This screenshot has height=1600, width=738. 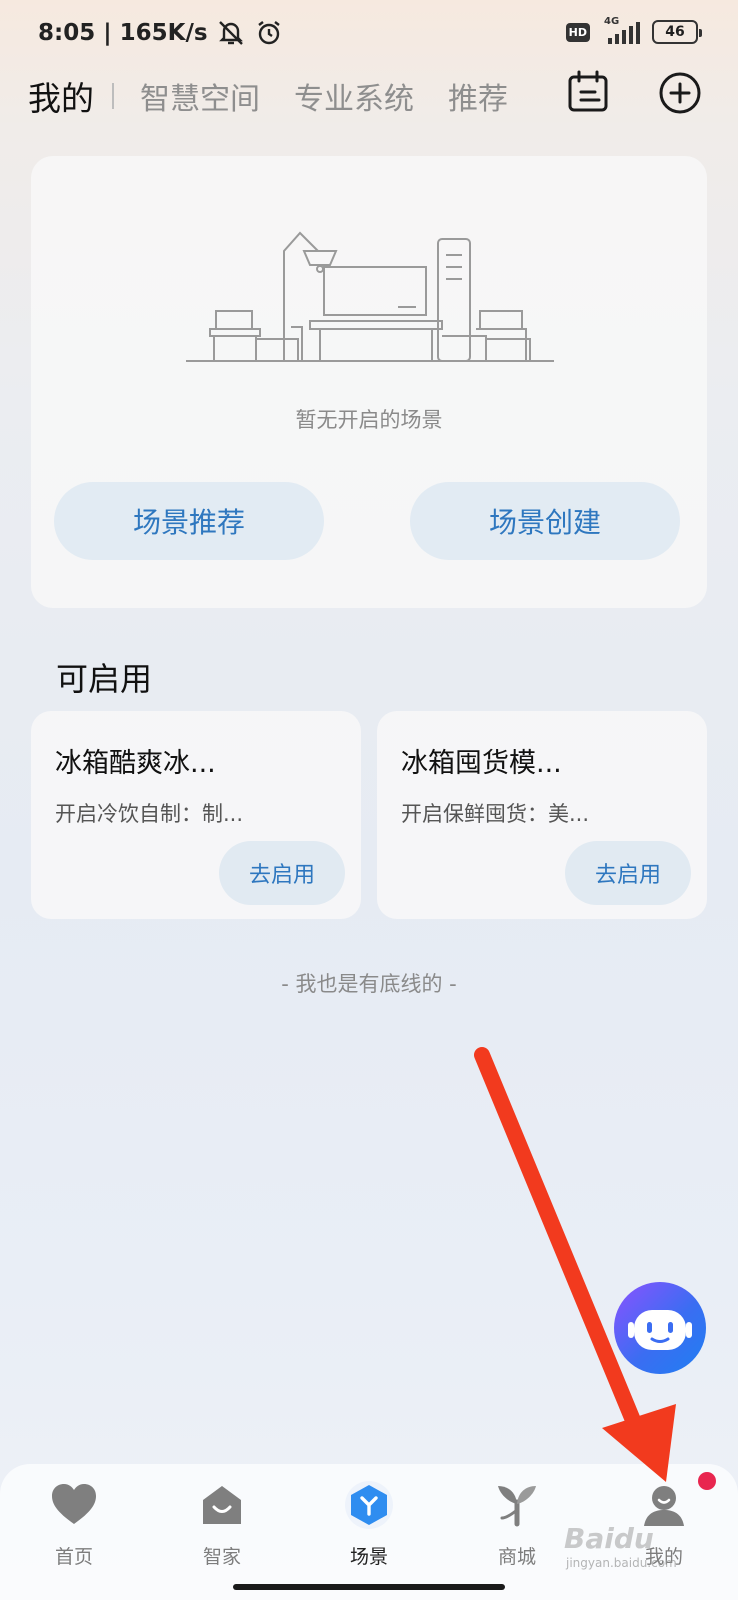 I want to click on assistant-button, so click(x=660, y=1328).